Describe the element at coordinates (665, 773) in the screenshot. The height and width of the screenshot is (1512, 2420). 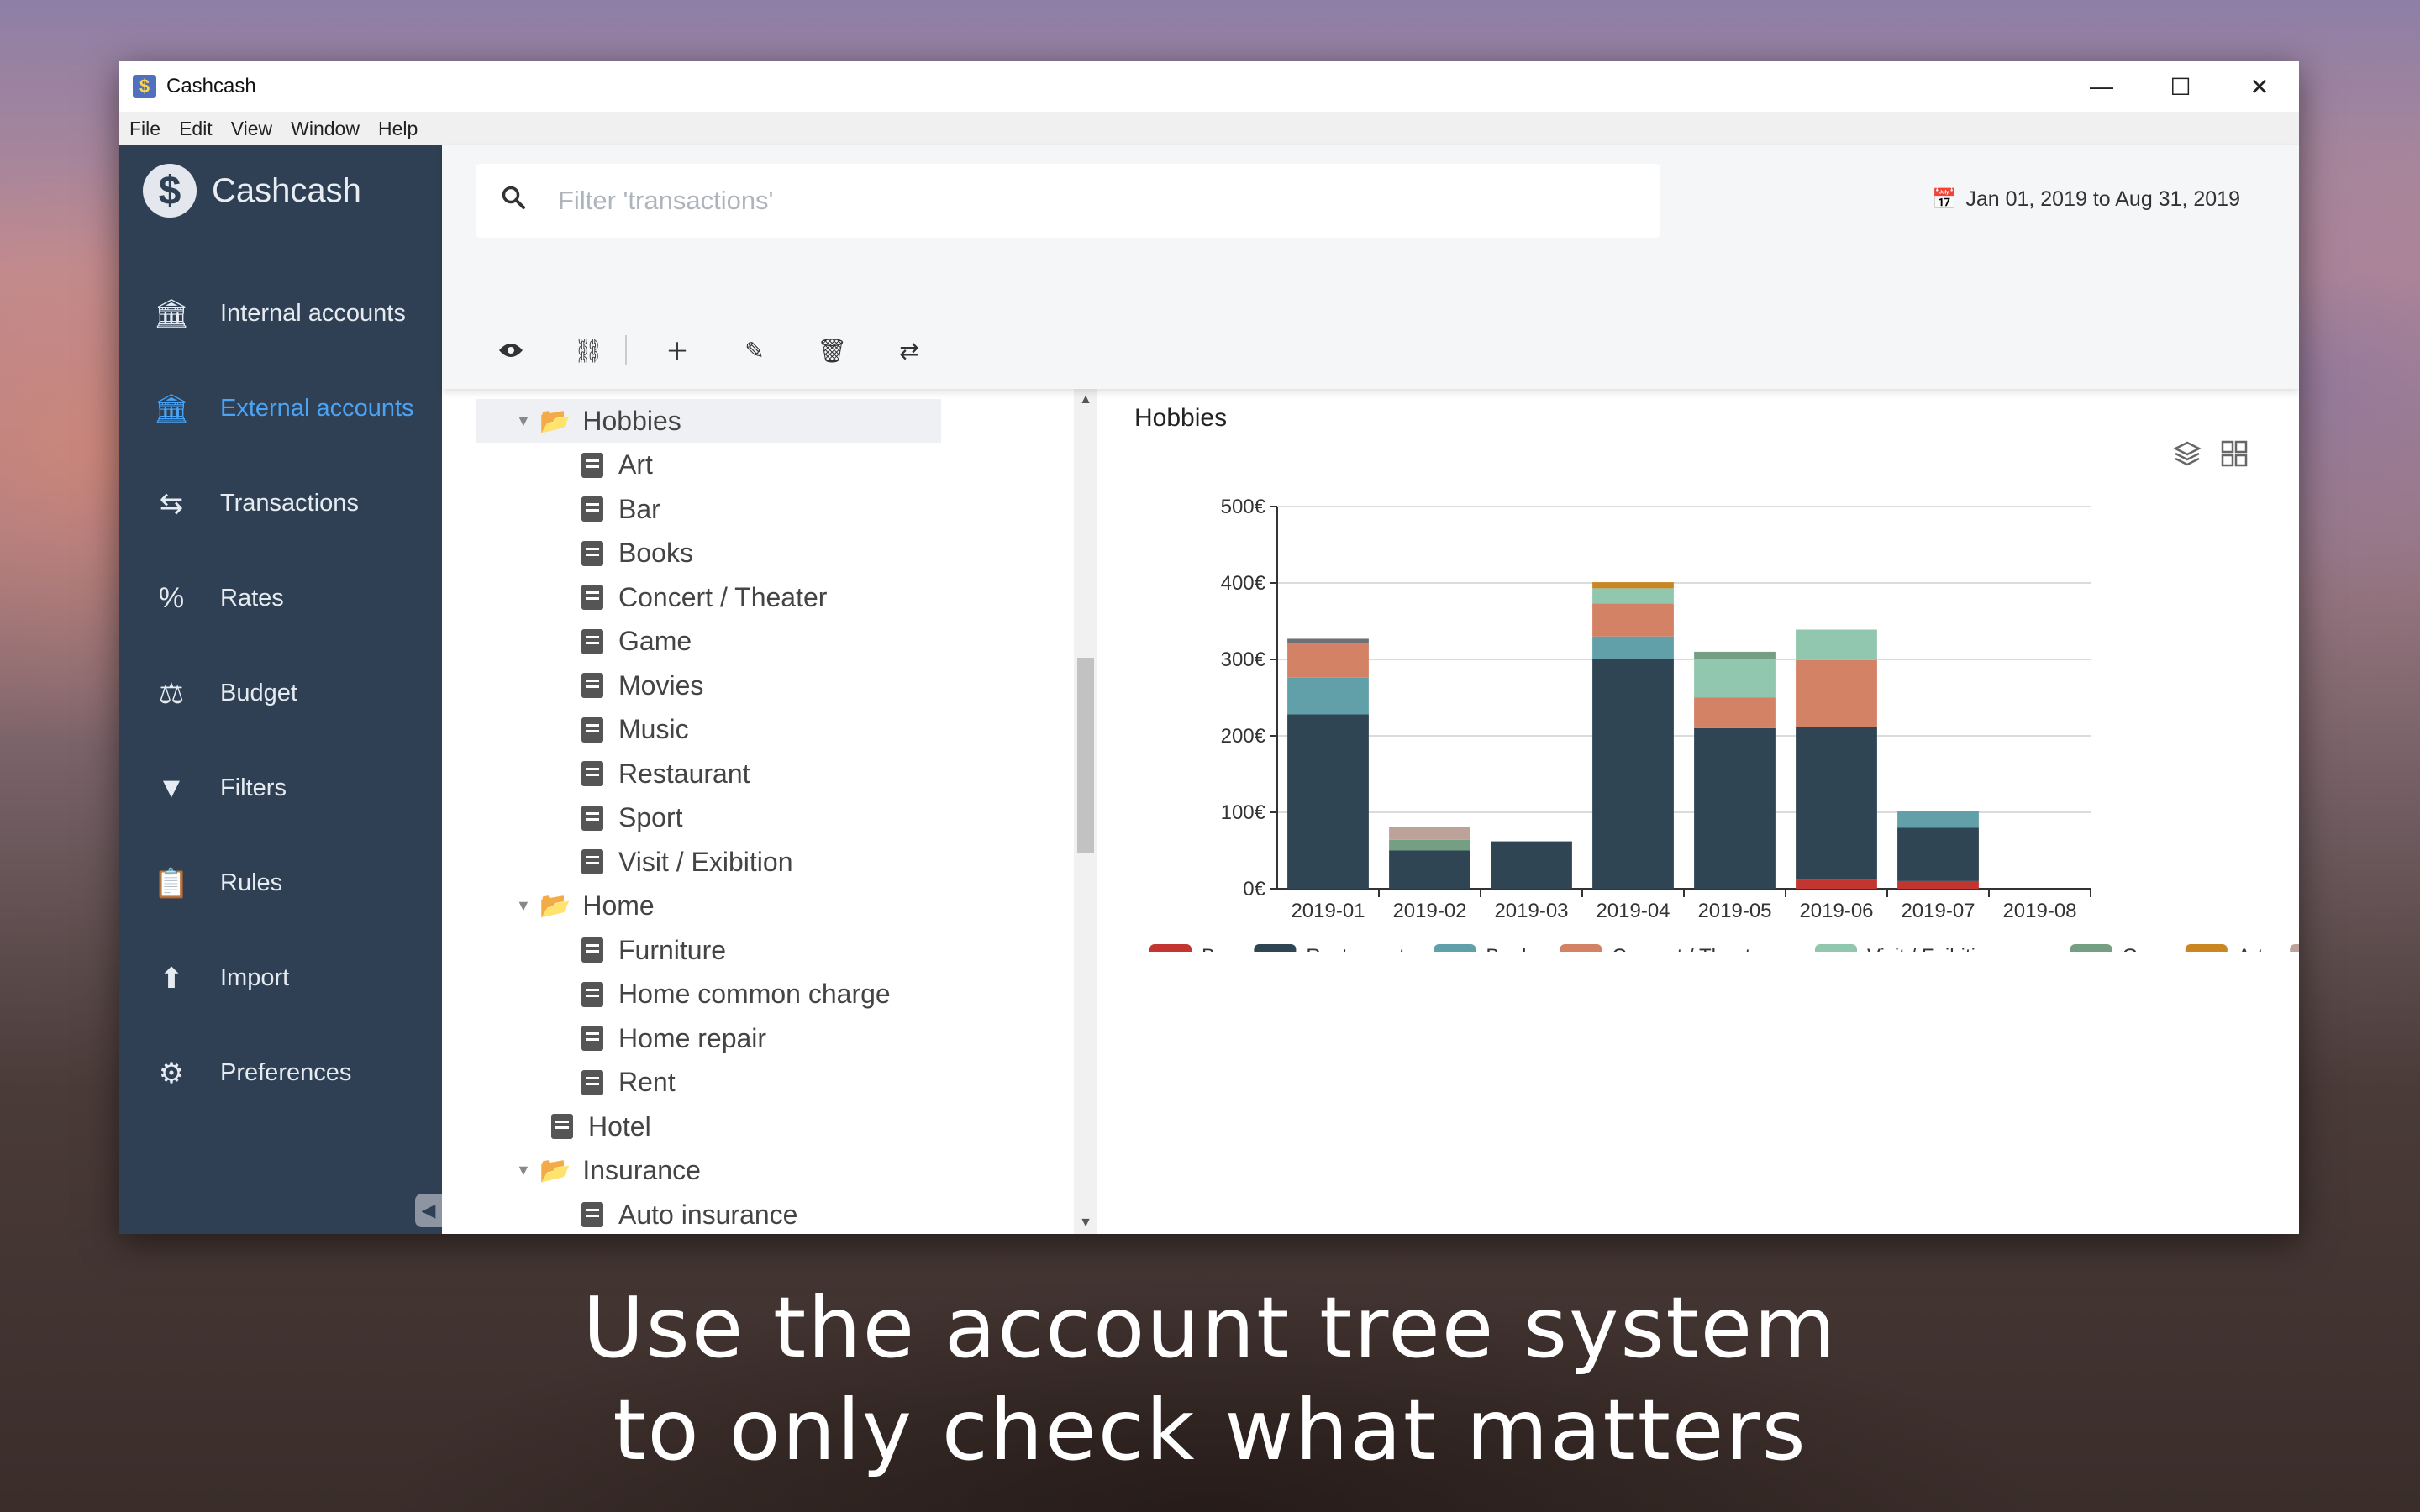
I see `tree-item: Restaurant` at that location.